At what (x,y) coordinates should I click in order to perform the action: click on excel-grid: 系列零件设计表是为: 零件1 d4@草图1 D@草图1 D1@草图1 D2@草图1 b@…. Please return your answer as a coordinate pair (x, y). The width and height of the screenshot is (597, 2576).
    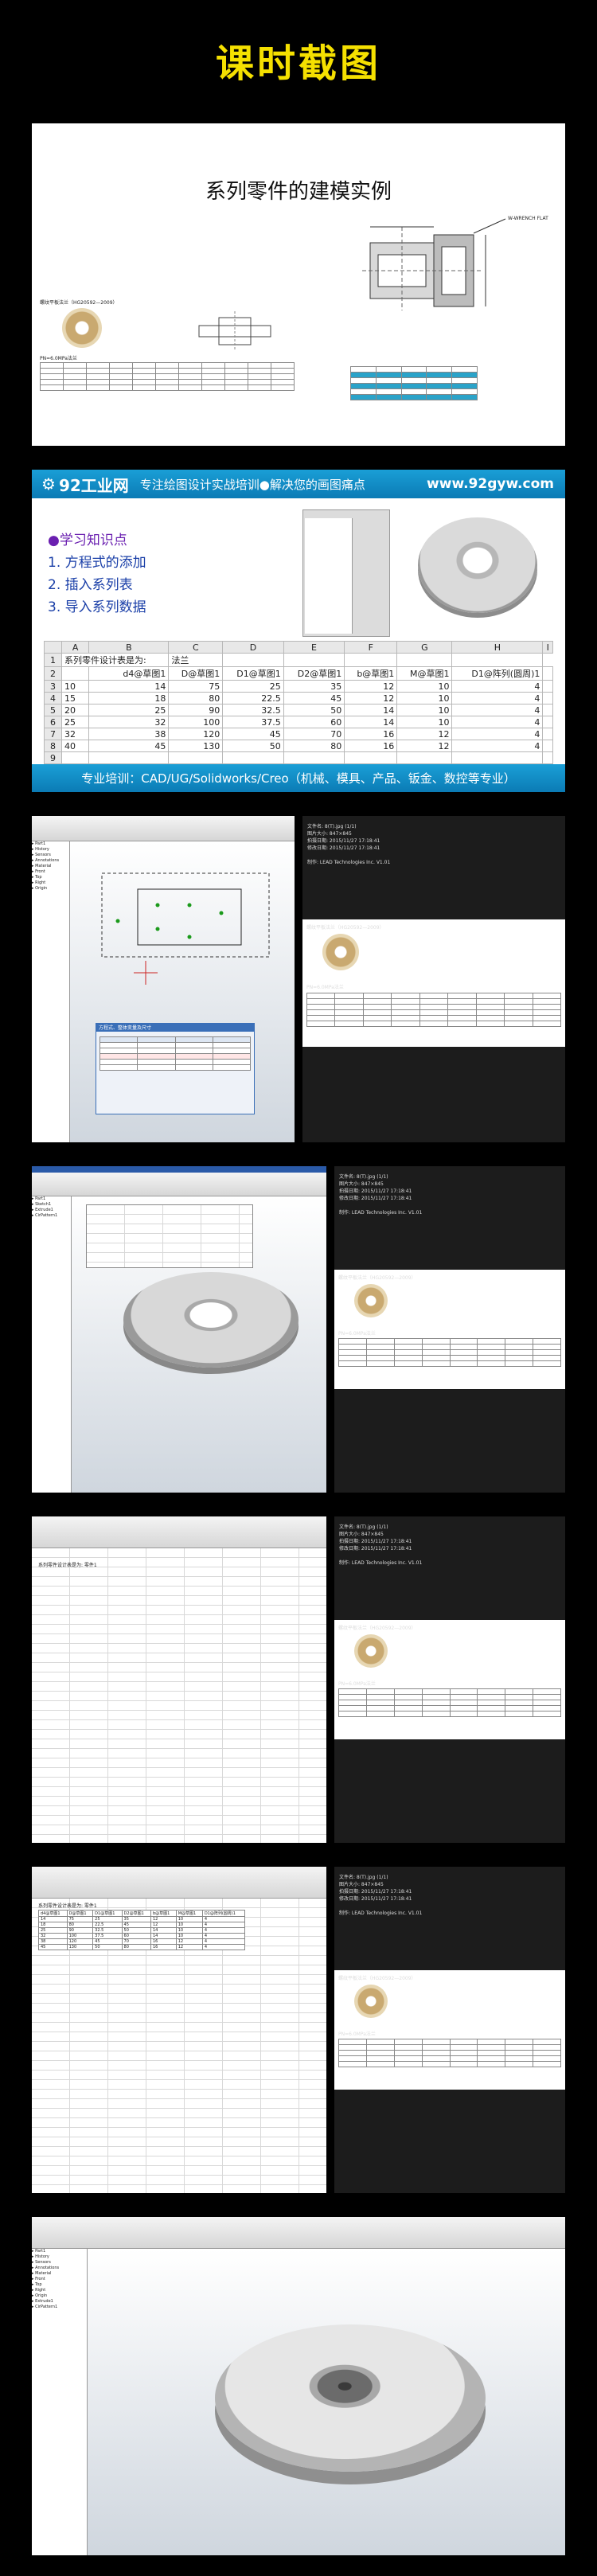
    Looking at the image, I should click on (179, 2046).